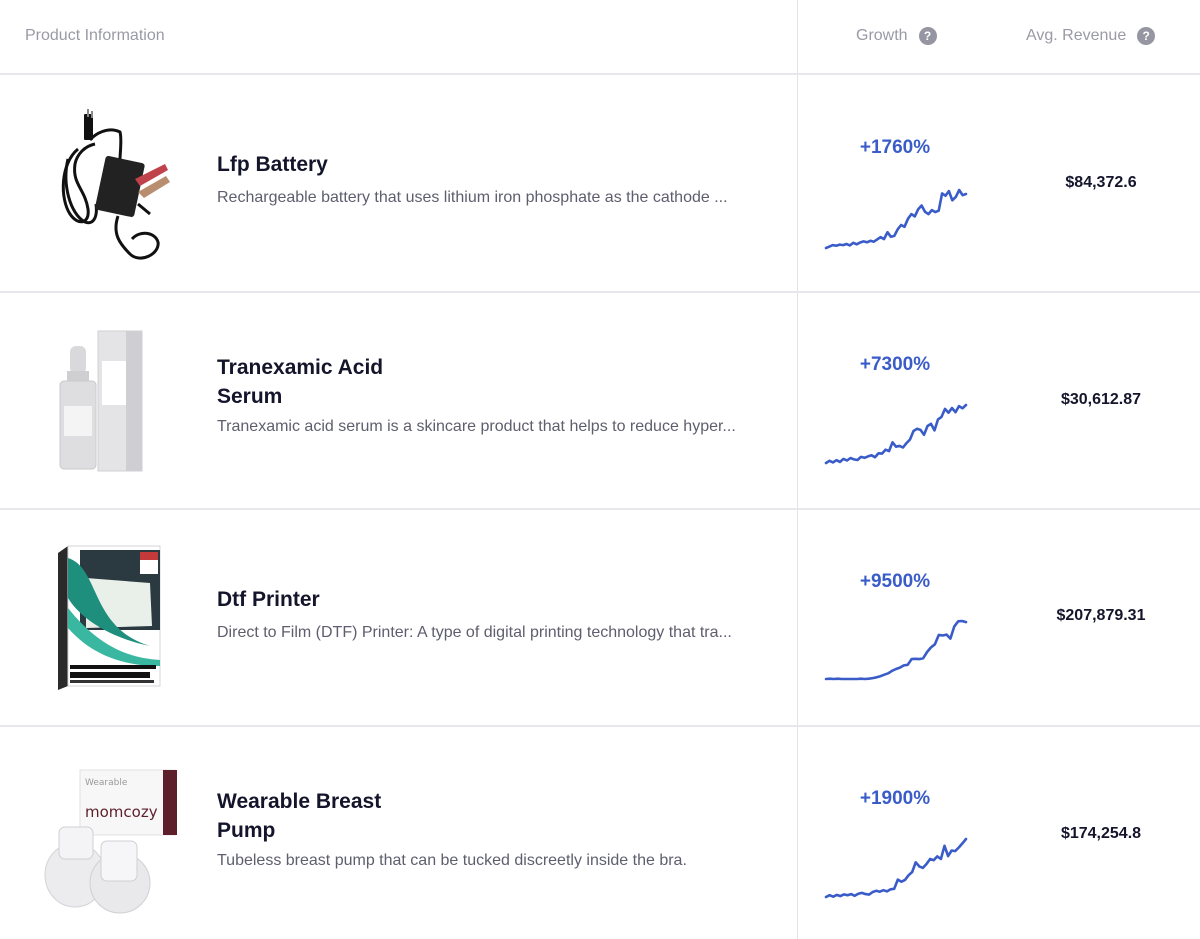 Image resolution: width=1200 pixels, height=939 pixels. I want to click on header-avg-revenue-label: Avg. Revenue, so click(1076, 35).